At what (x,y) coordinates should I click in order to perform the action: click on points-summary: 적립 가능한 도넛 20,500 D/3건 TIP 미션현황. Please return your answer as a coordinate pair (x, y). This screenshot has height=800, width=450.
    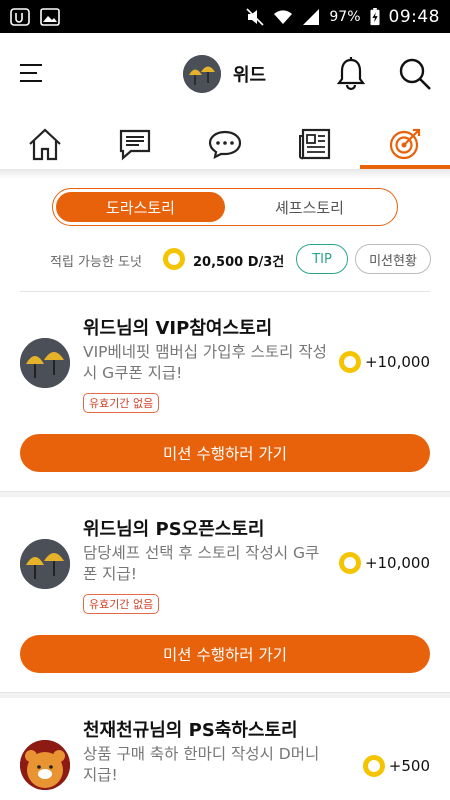
    Looking at the image, I should click on (225, 260).